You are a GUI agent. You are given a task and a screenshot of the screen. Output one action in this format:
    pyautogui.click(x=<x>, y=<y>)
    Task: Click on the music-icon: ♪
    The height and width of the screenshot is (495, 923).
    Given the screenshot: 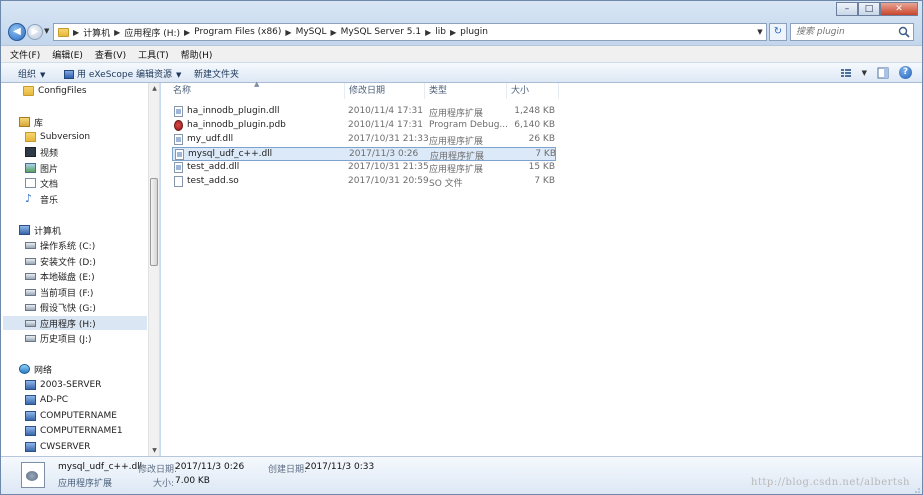 What is the action you would take?
    pyautogui.click(x=29, y=198)
    